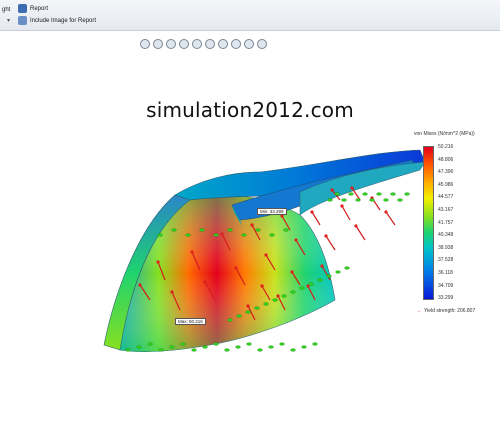 This screenshot has width=500, height=439. I want to click on legend-tick: 33.299, so click(446, 298).